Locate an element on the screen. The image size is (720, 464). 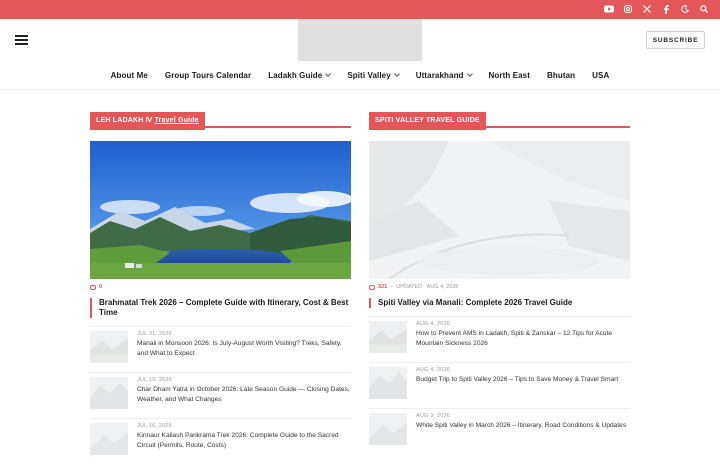
nav-item-label: Group Tours Calendar is located at coordinates (208, 75).